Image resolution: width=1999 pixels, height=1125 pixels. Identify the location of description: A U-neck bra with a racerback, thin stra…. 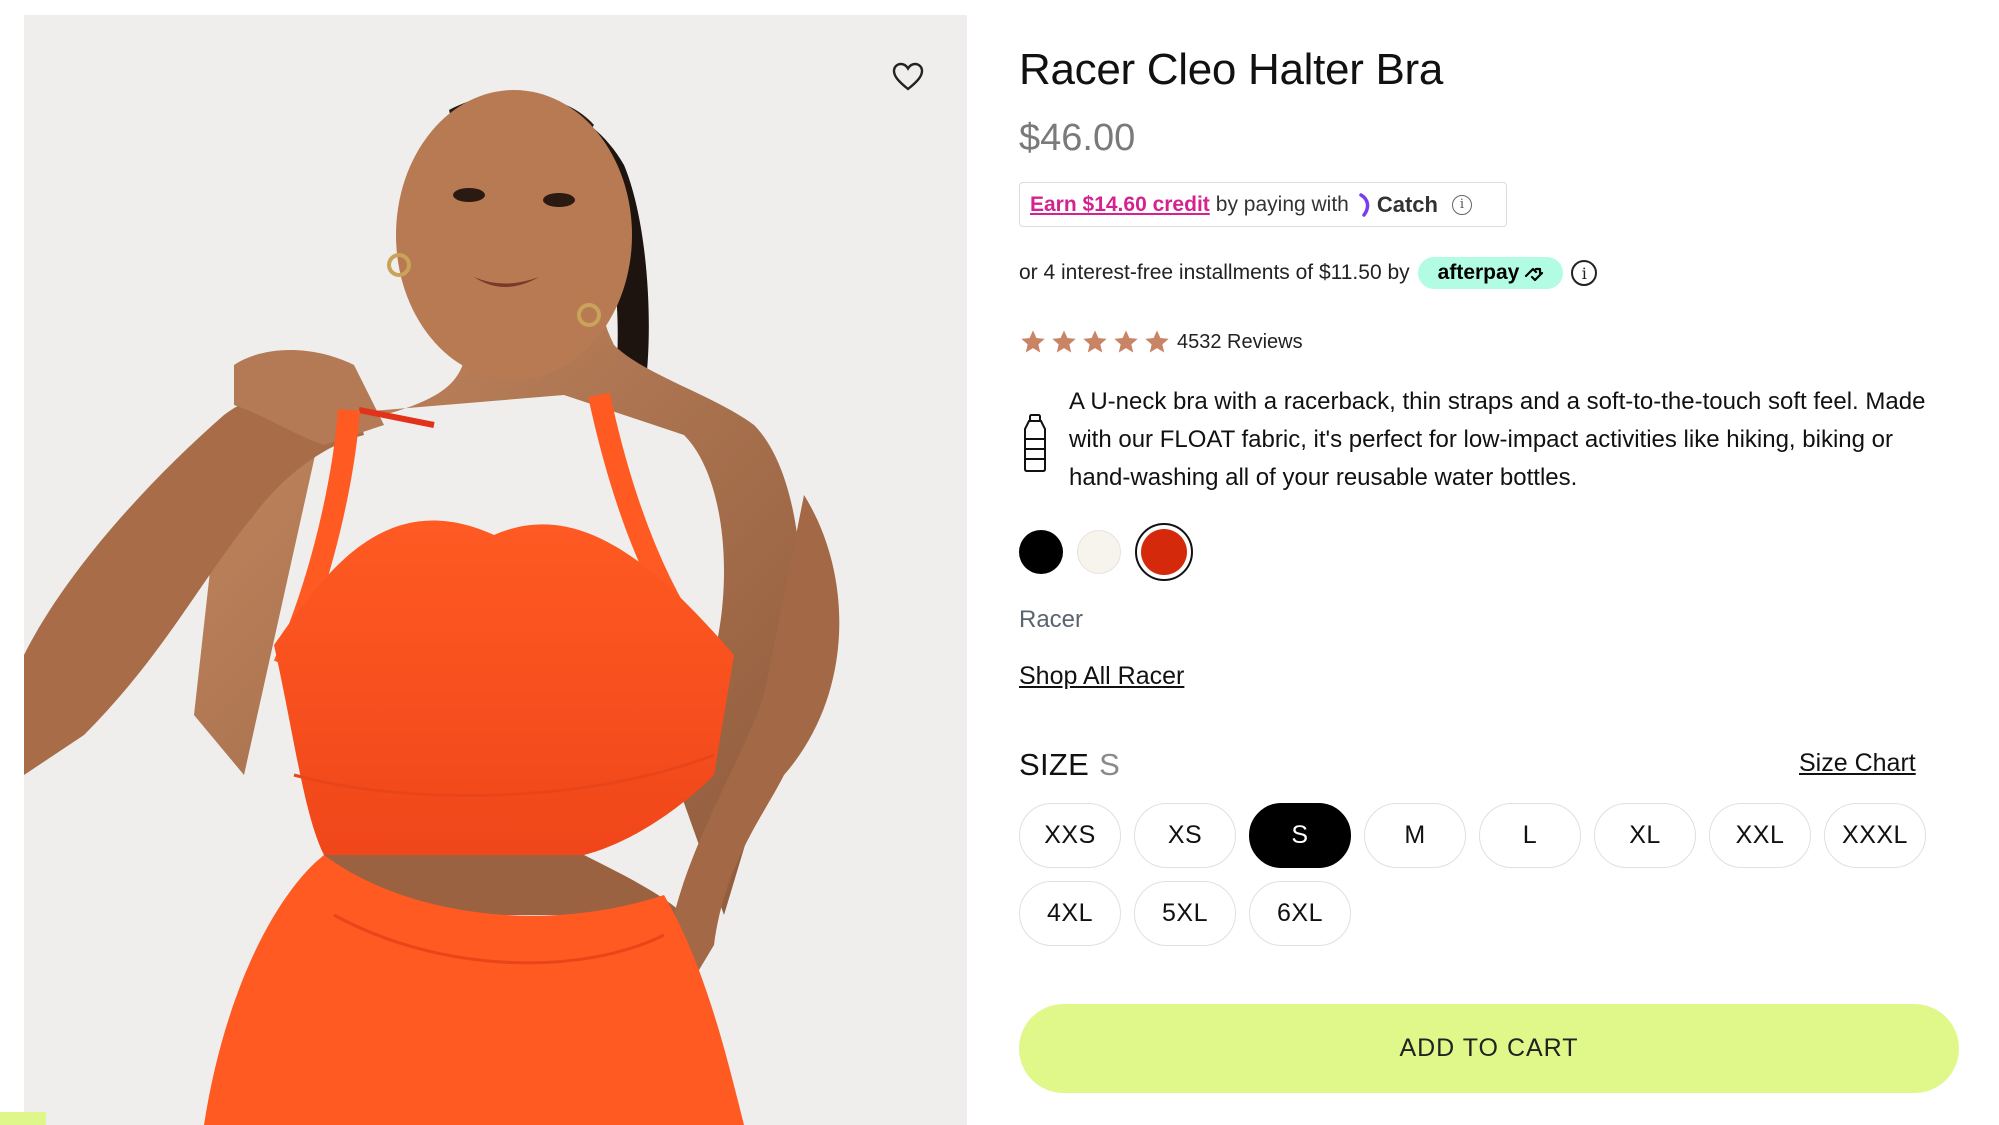
(1486, 440).